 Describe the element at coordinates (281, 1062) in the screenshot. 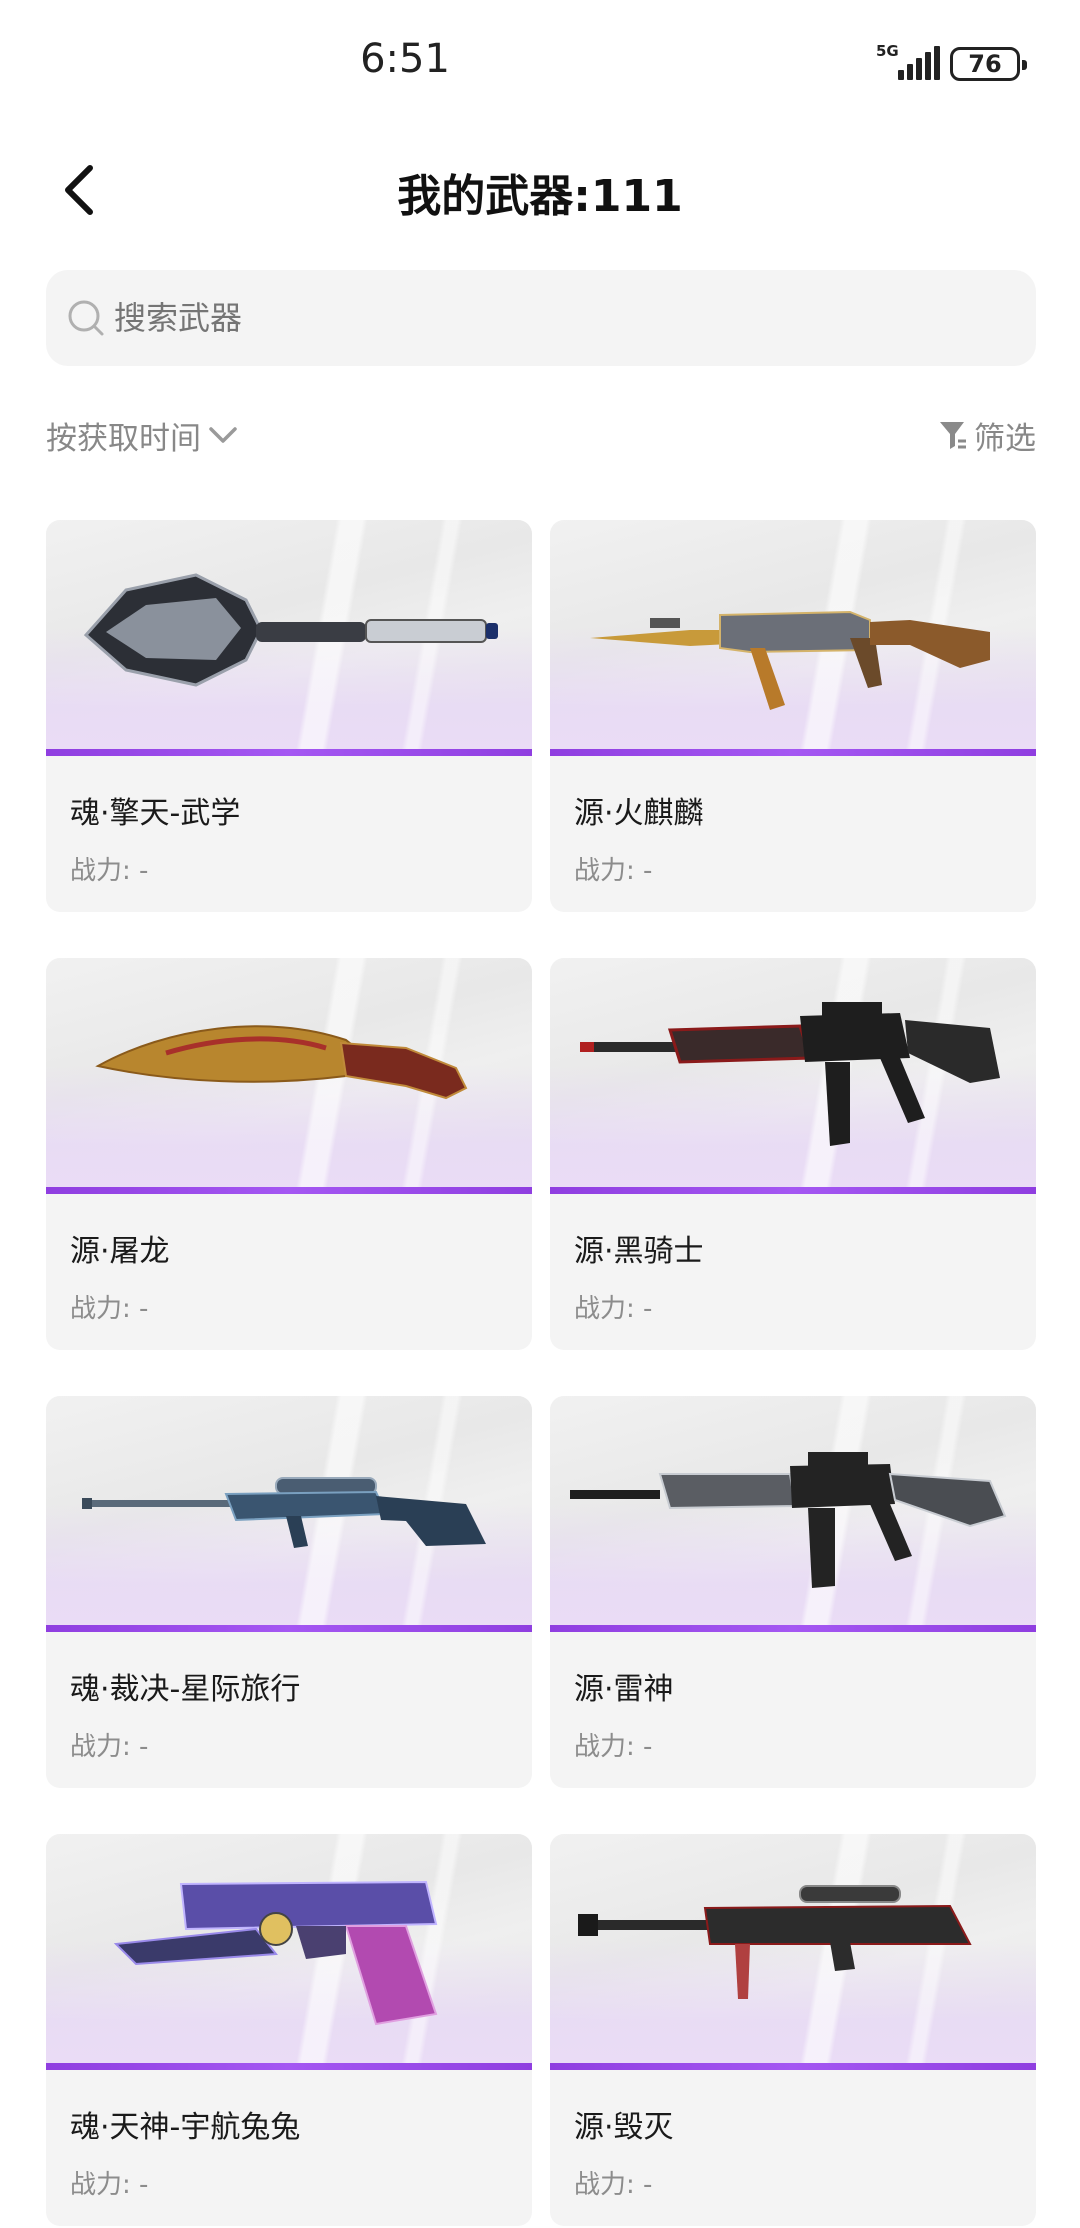

I see `knife-weapon-icon` at that location.